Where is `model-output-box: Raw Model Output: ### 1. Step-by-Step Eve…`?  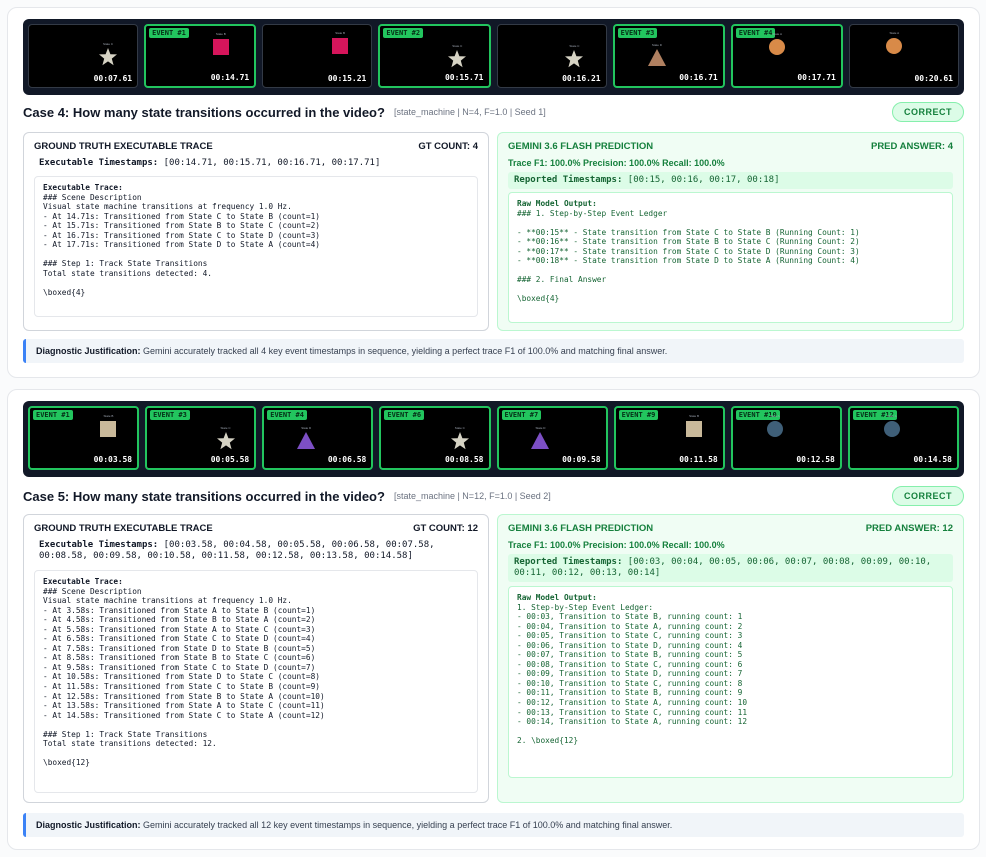 model-output-box: Raw Model Output: ### 1. Step-by-Step Eve… is located at coordinates (730, 257).